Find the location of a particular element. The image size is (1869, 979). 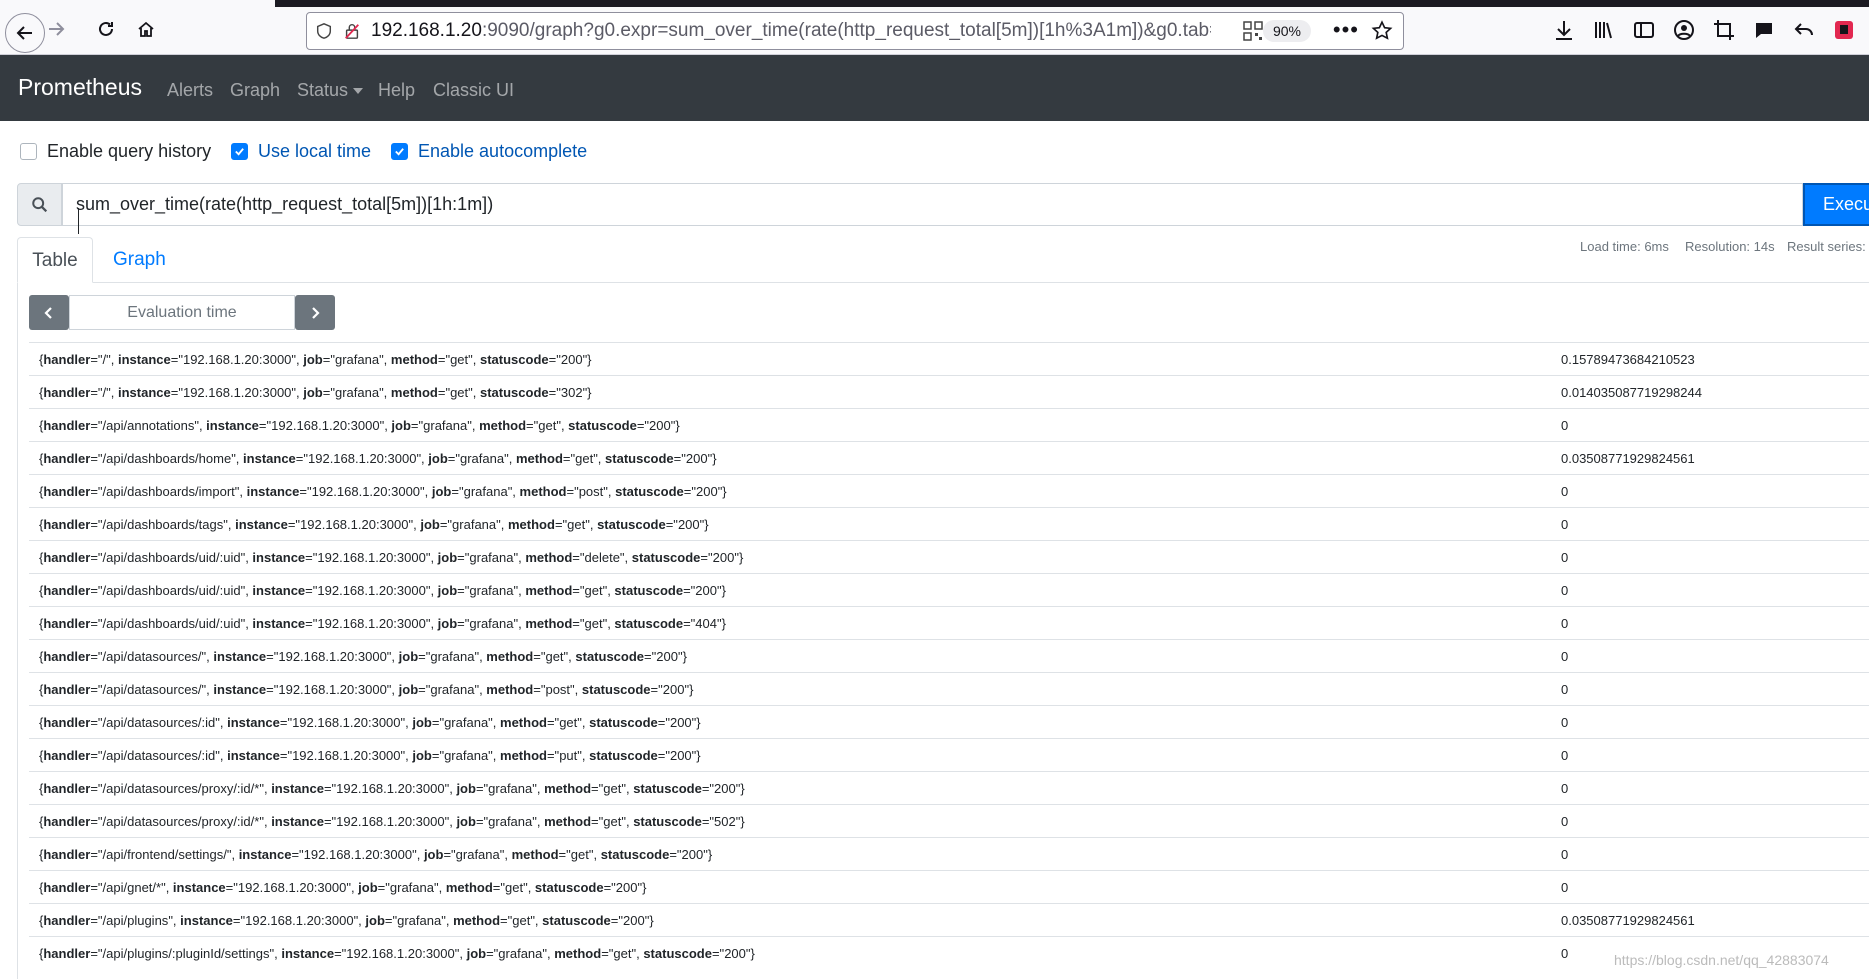

tab-graph: Graph is located at coordinates (139, 260).